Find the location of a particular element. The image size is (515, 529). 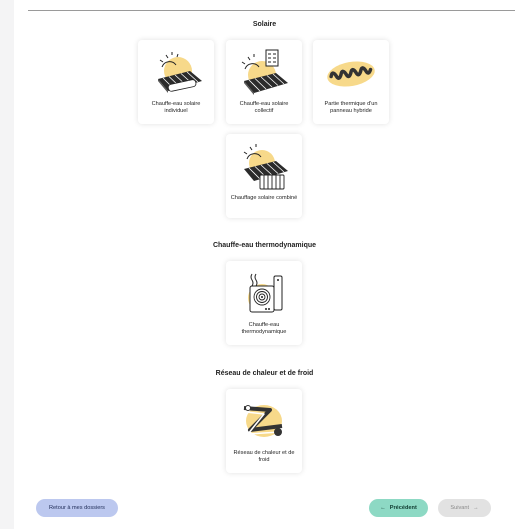

card-chauffe-eau-solaire-individuel: Chauffe-eau solaire individuel is located at coordinates (176, 82).